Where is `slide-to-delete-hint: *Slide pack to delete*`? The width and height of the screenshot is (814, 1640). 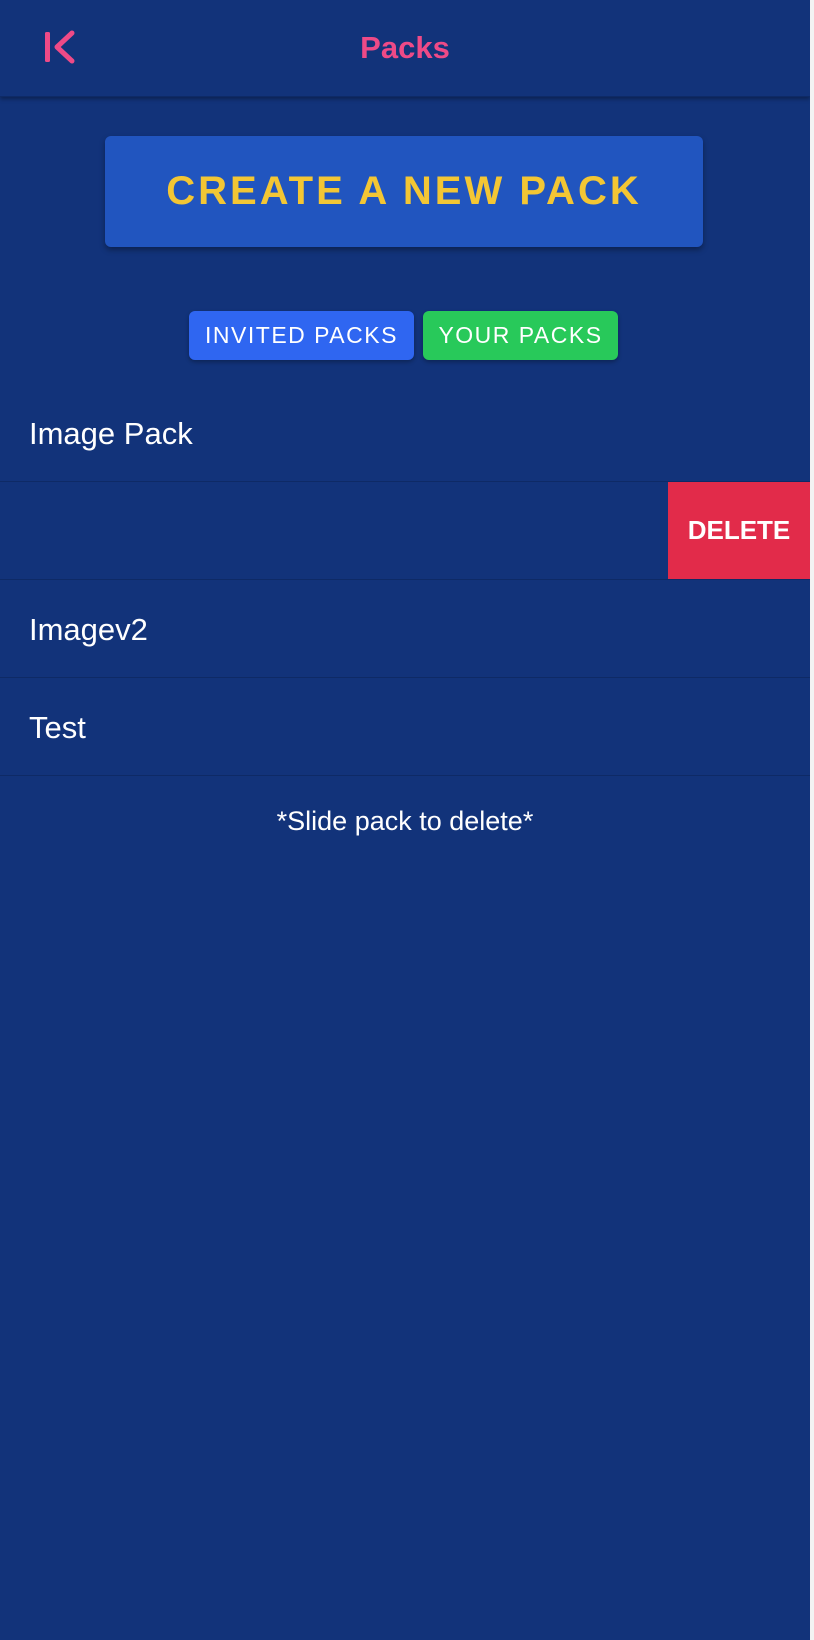 slide-to-delete-hint: *Slide pack to delete* is located at coordinates (405, 821).